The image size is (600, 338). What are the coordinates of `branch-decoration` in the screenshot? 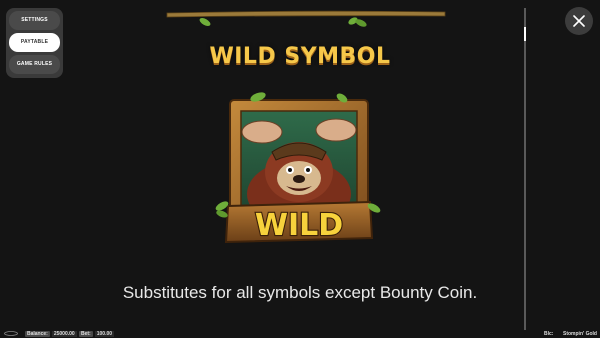 It's located at (306, 18).